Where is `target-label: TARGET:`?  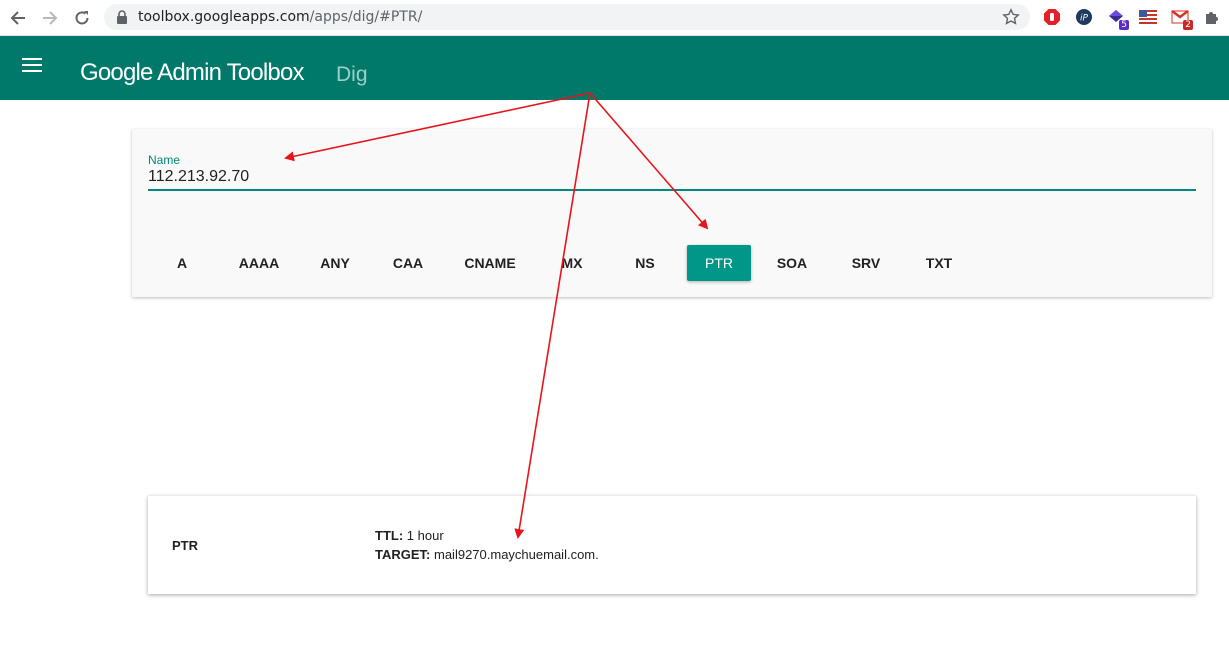
target-label: TARGET: is located at coordinates (403, 554).